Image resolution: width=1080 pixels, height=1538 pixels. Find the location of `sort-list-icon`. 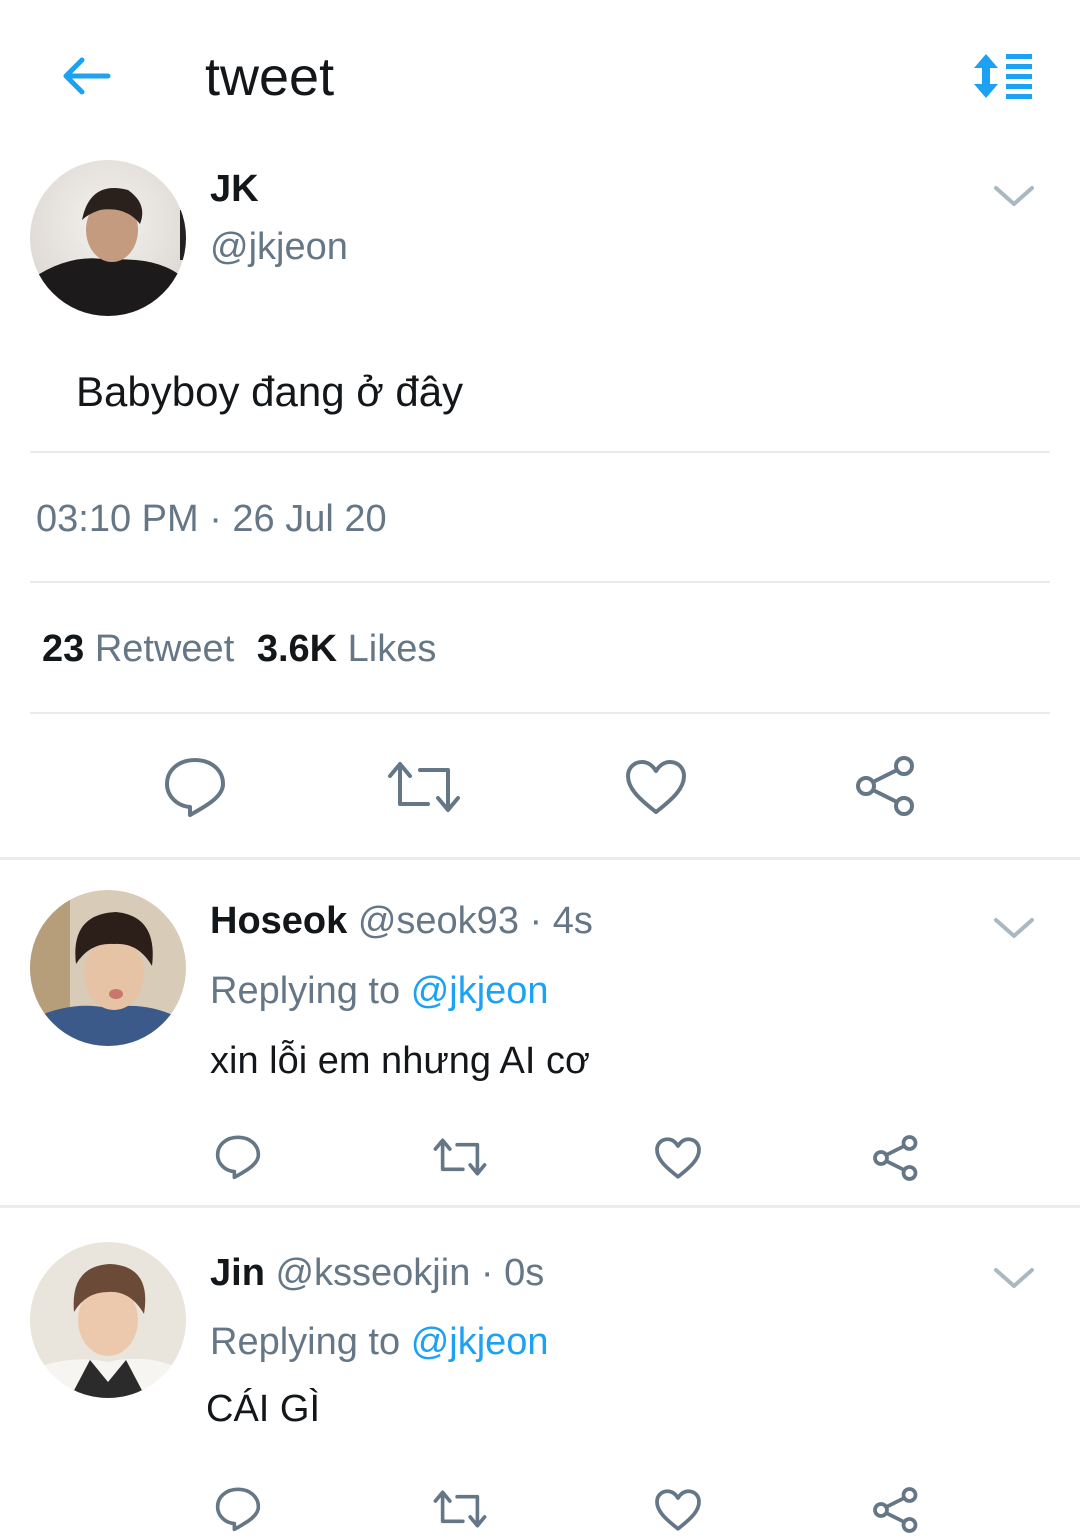

sort-list-icon is located at coordinates (1002, 76).